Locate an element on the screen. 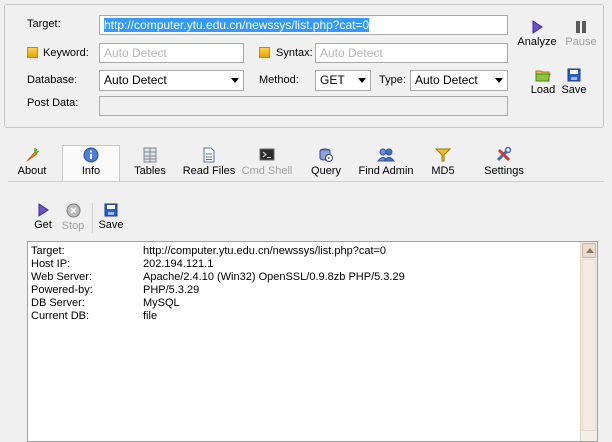 The width and height of the screenshot is (612, 442). tab-md5-label: MD5 is located at coordinates (443, 171).